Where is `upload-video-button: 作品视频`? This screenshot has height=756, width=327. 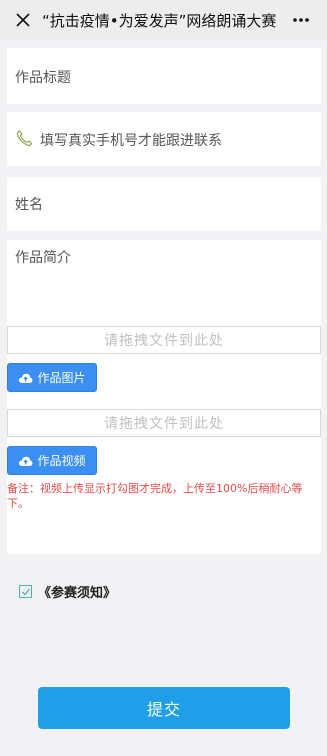 upload-video-button: 作品视频 is located at coordinates (52, 460).